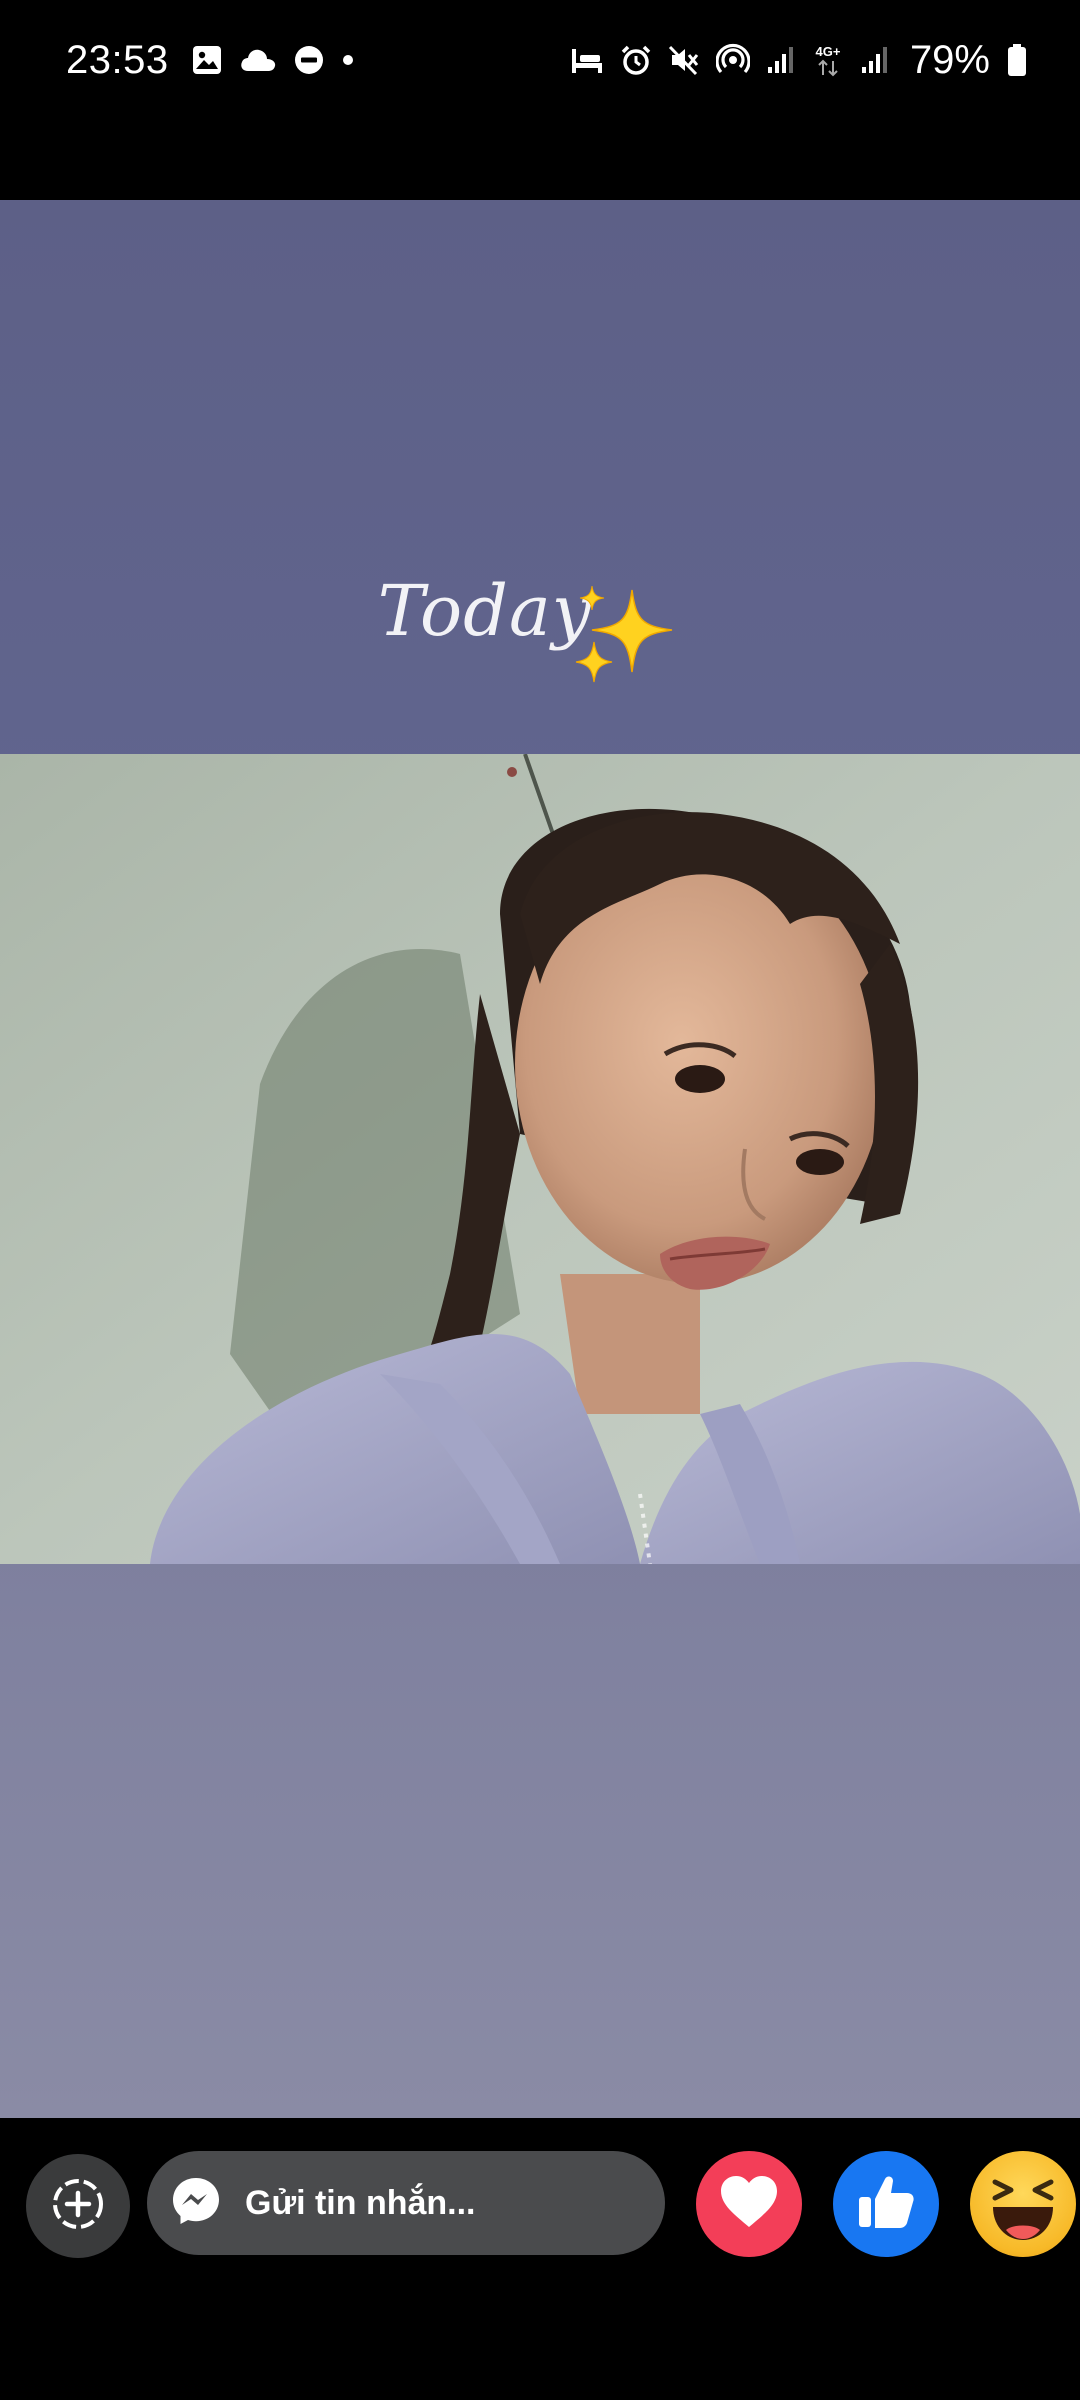 The image size is (1080, 2400). What do you see at coordinates (540, 60) in the screenshot?
I see `status-bar: 23:53 4G+ 79%` at bounding box center [540, 60].